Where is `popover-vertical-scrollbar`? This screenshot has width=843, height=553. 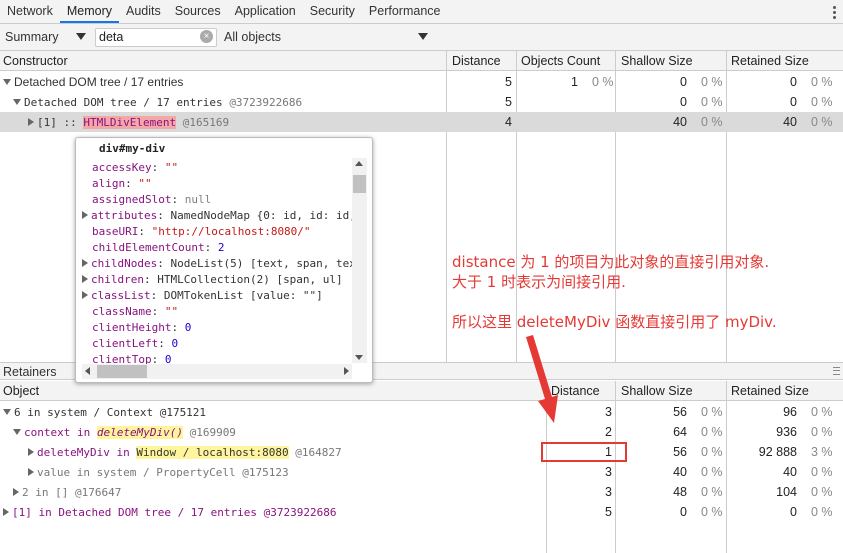 popover-vertical-scrollbar is located at coordinates (359, 260).